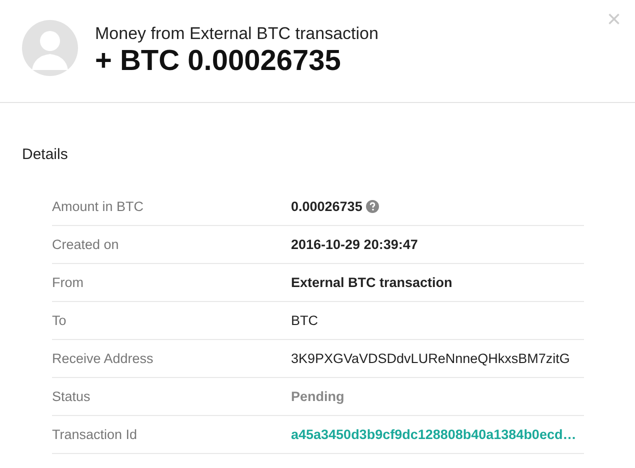  Describe the element at coordinates (354, 244) in the screenshot. I see `detail-value: 2016-10-29 20:39:47` at that location.